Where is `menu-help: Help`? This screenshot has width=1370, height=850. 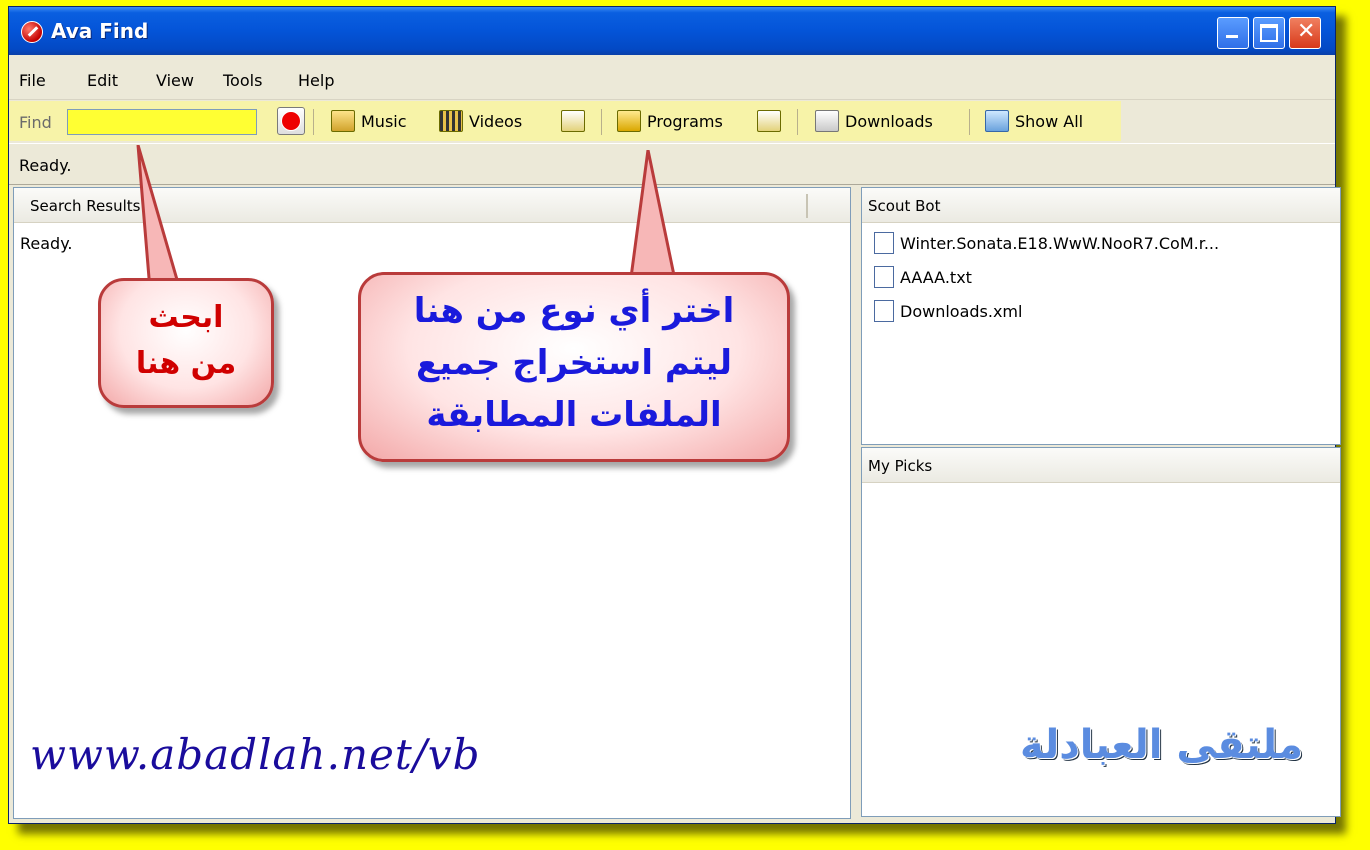
menu-help: Help is located at coordinates (316, 80).